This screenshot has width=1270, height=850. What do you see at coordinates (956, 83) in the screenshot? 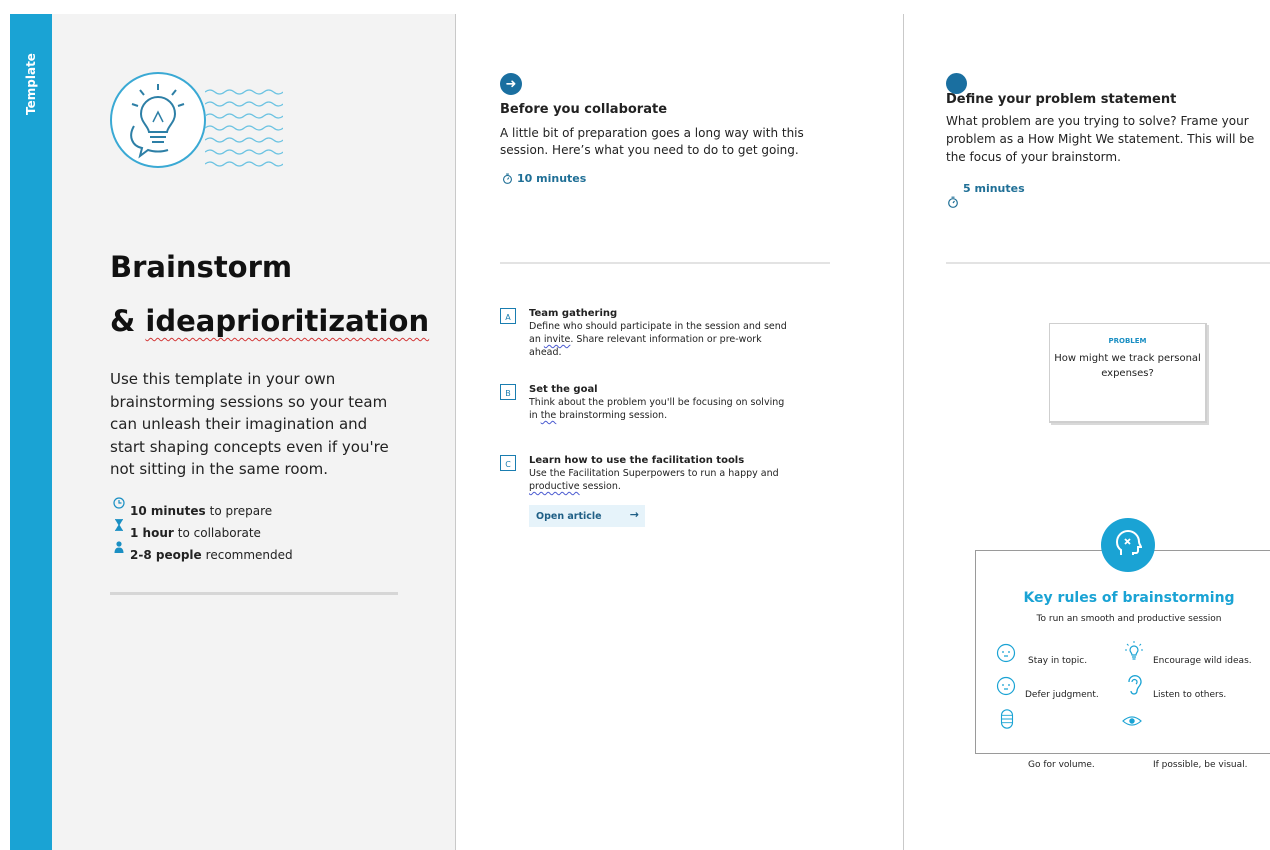
I see `step-dot-icon` at bounding box center [956, 83].